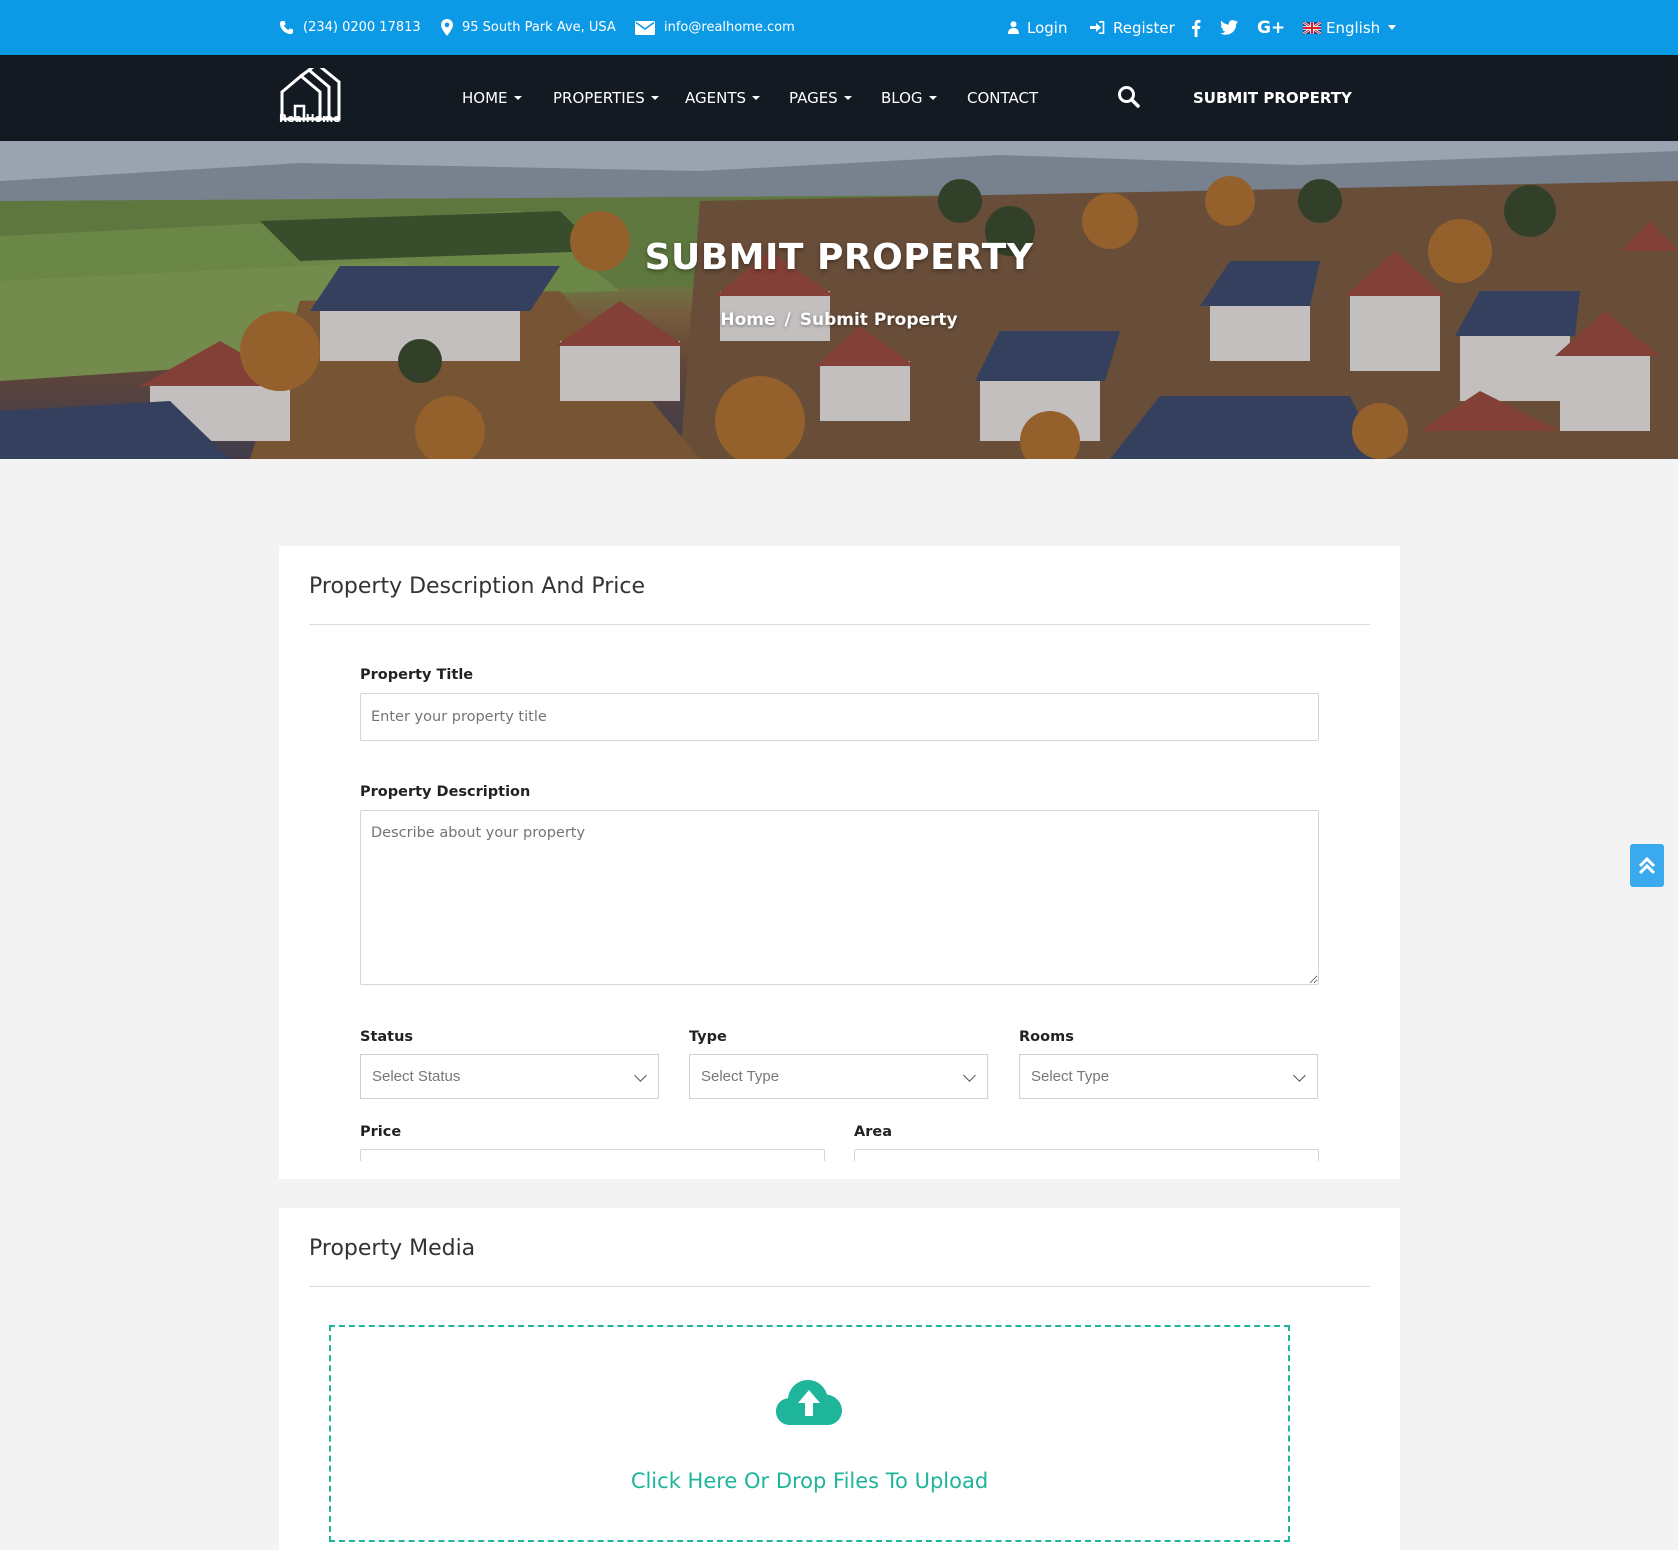  I want to click on nav-contact-label: CONTACT, so click(1003, 98).